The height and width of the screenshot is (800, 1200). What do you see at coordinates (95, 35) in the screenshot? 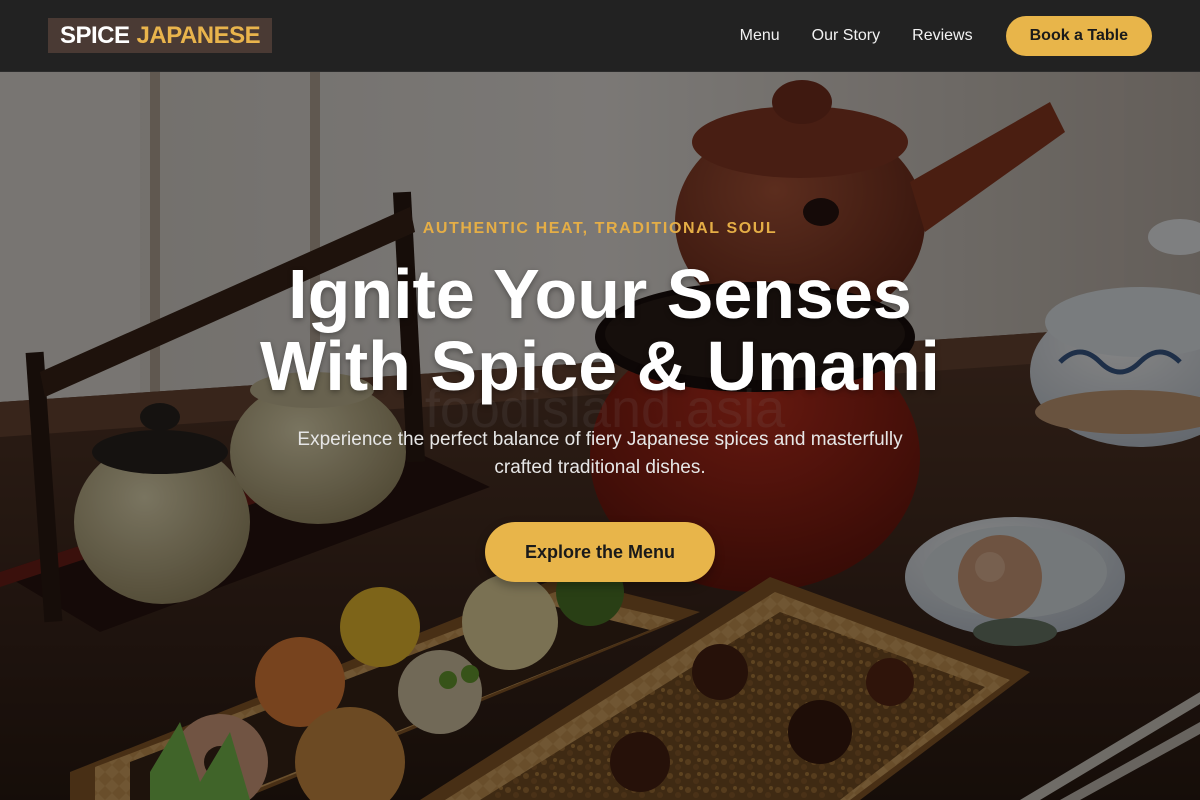
I see `brand-logo-word-1: SPICE` at bounding box center [95, 35].